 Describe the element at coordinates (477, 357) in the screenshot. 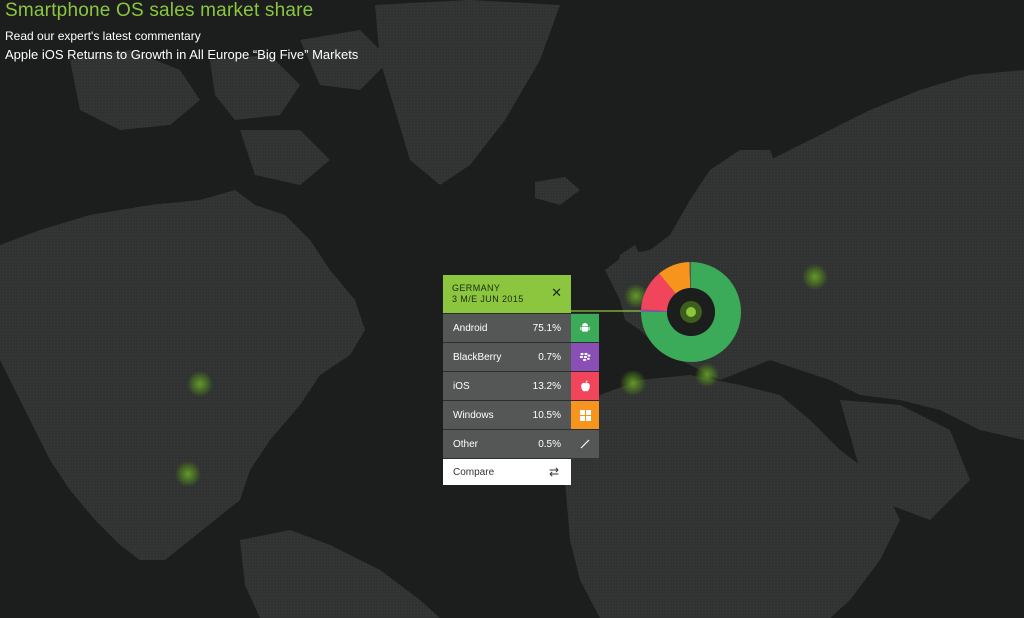

I see `os-name: BlackBerry` at that location.